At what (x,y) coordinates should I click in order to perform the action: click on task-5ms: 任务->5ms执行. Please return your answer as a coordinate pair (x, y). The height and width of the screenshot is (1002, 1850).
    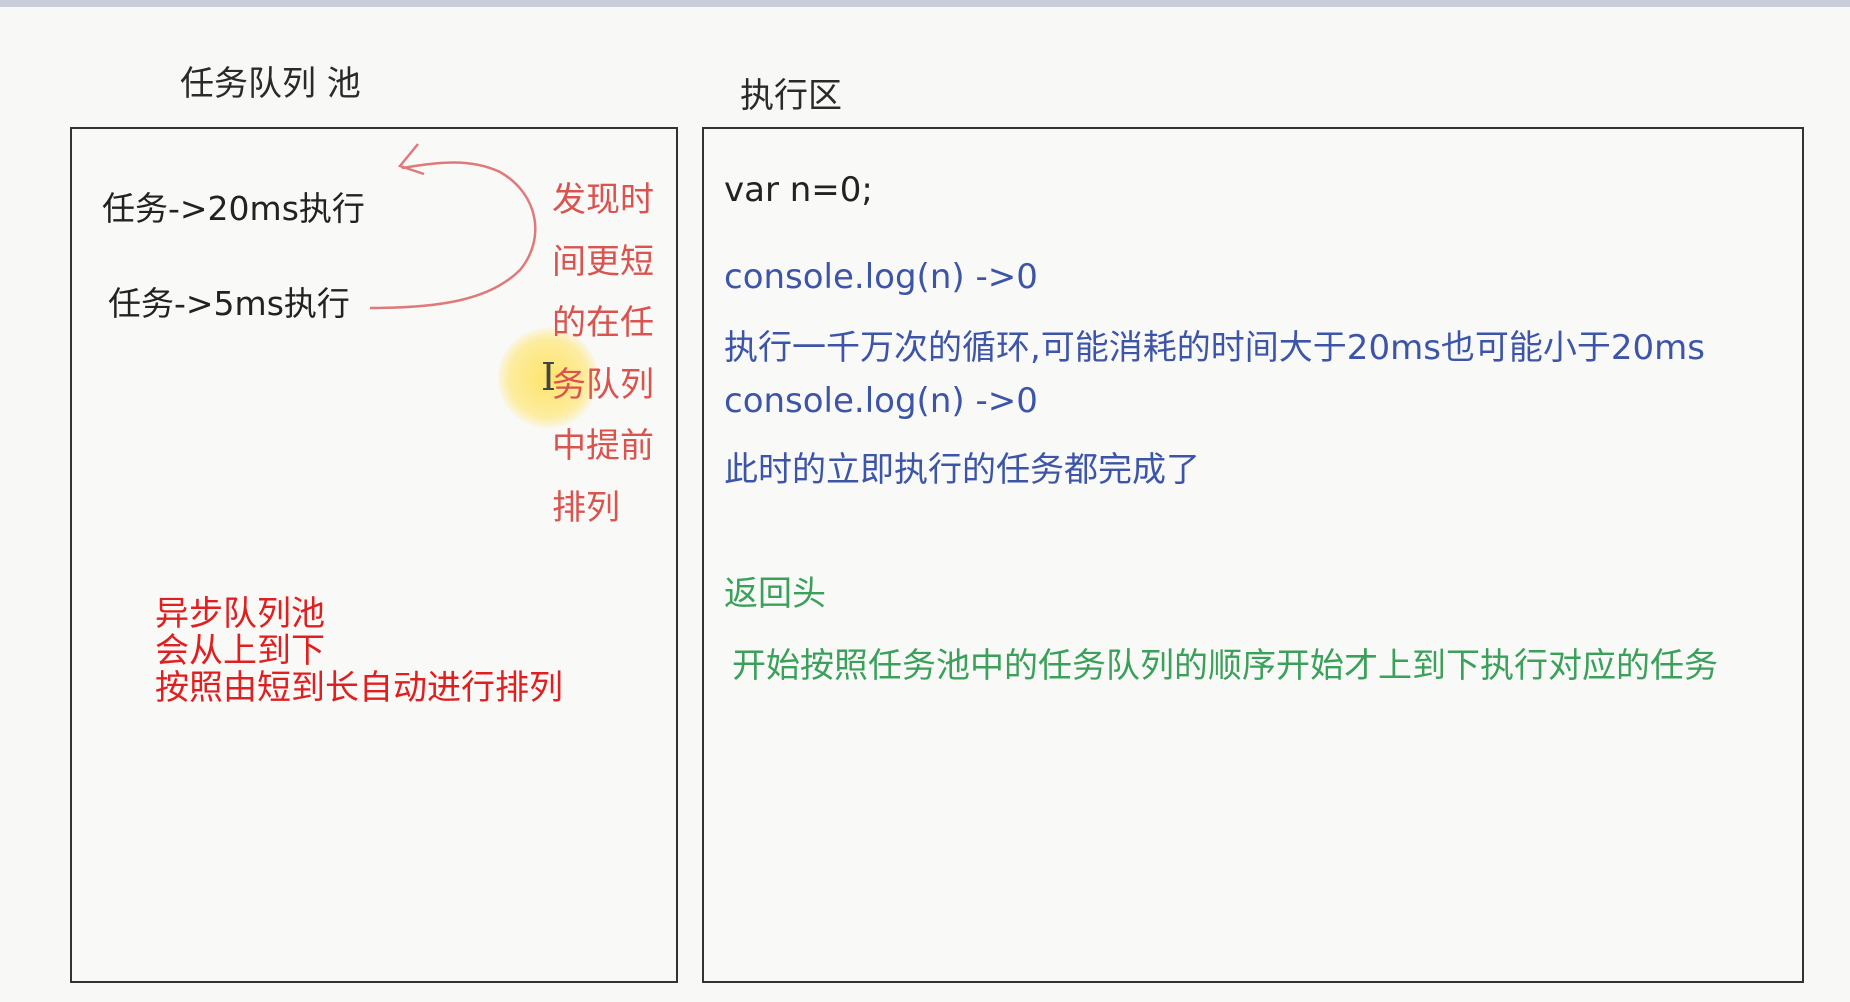
    Looking at the image, I should click on (229, 303).